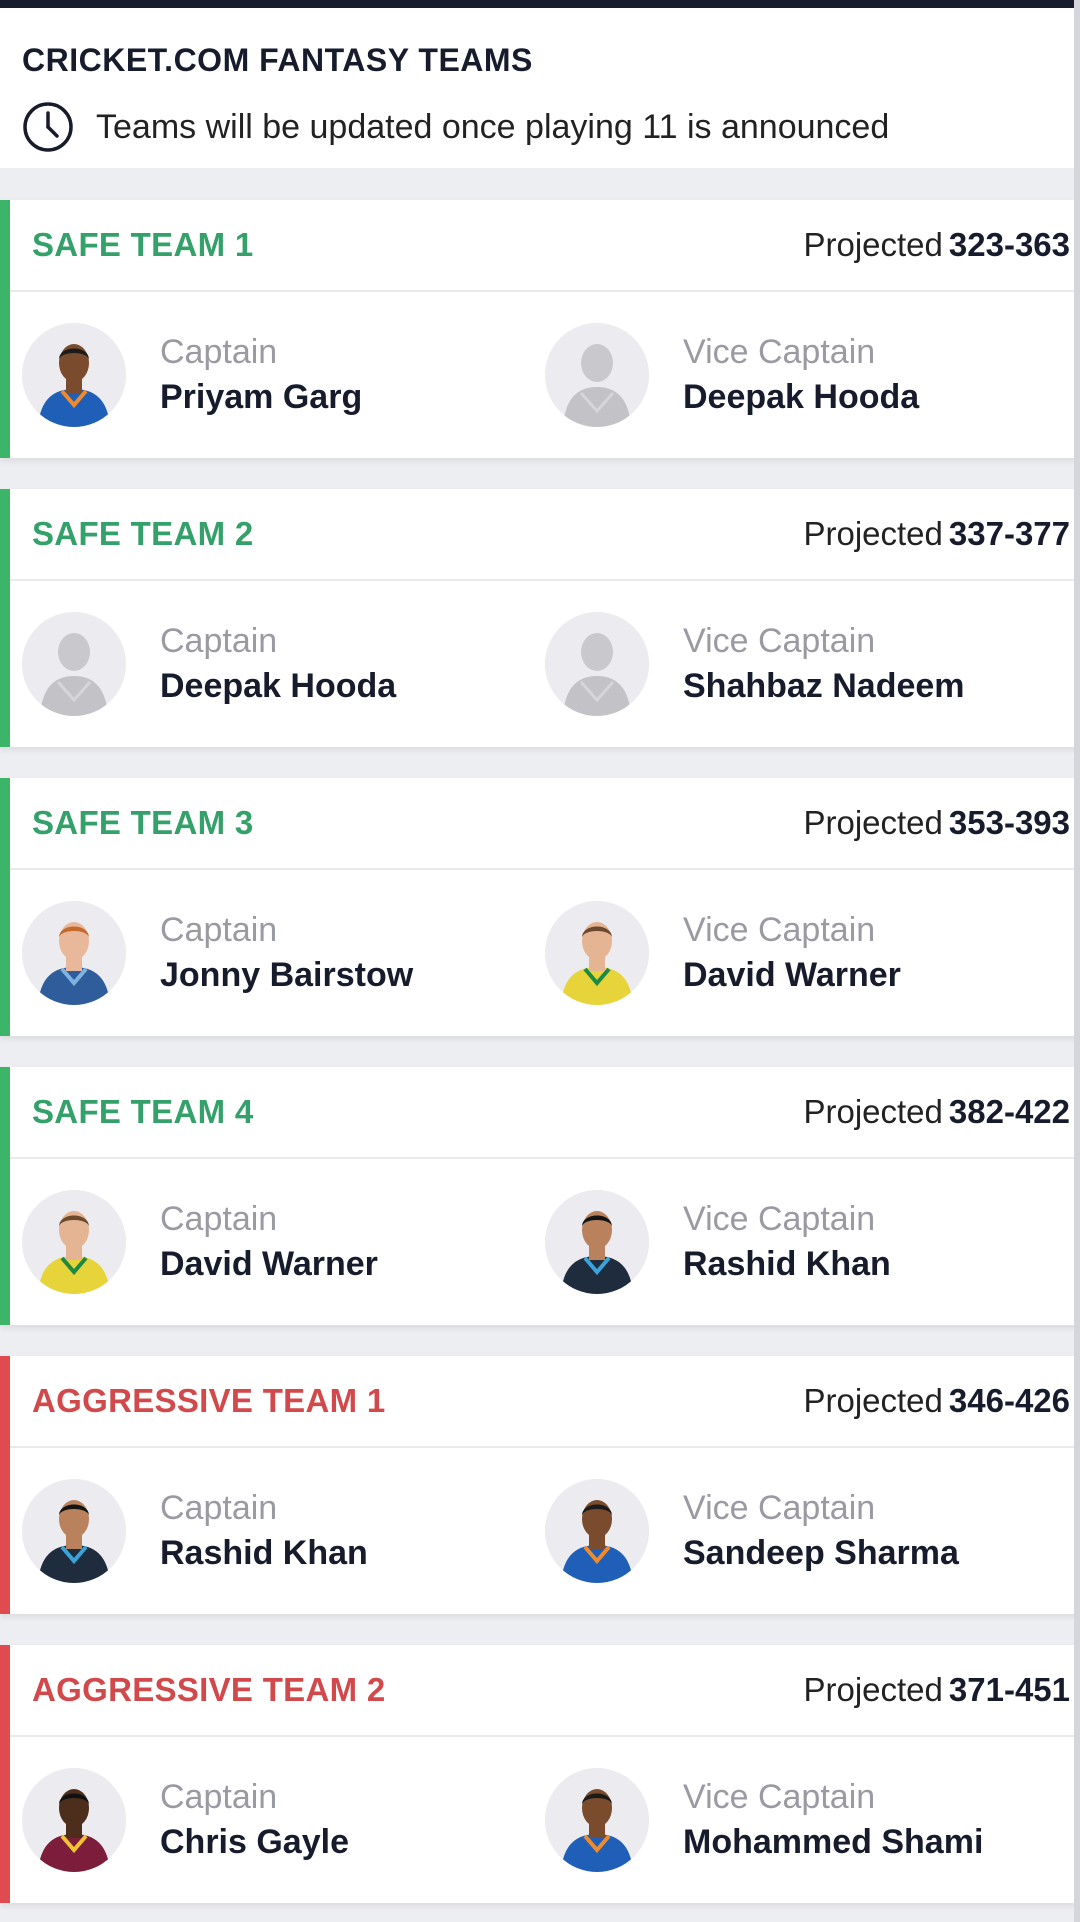  What do you see at coordinates (269, 1242) in the screenshot?
I see `captain-info: Captain David Warner` at bounding box center [269, 1242].